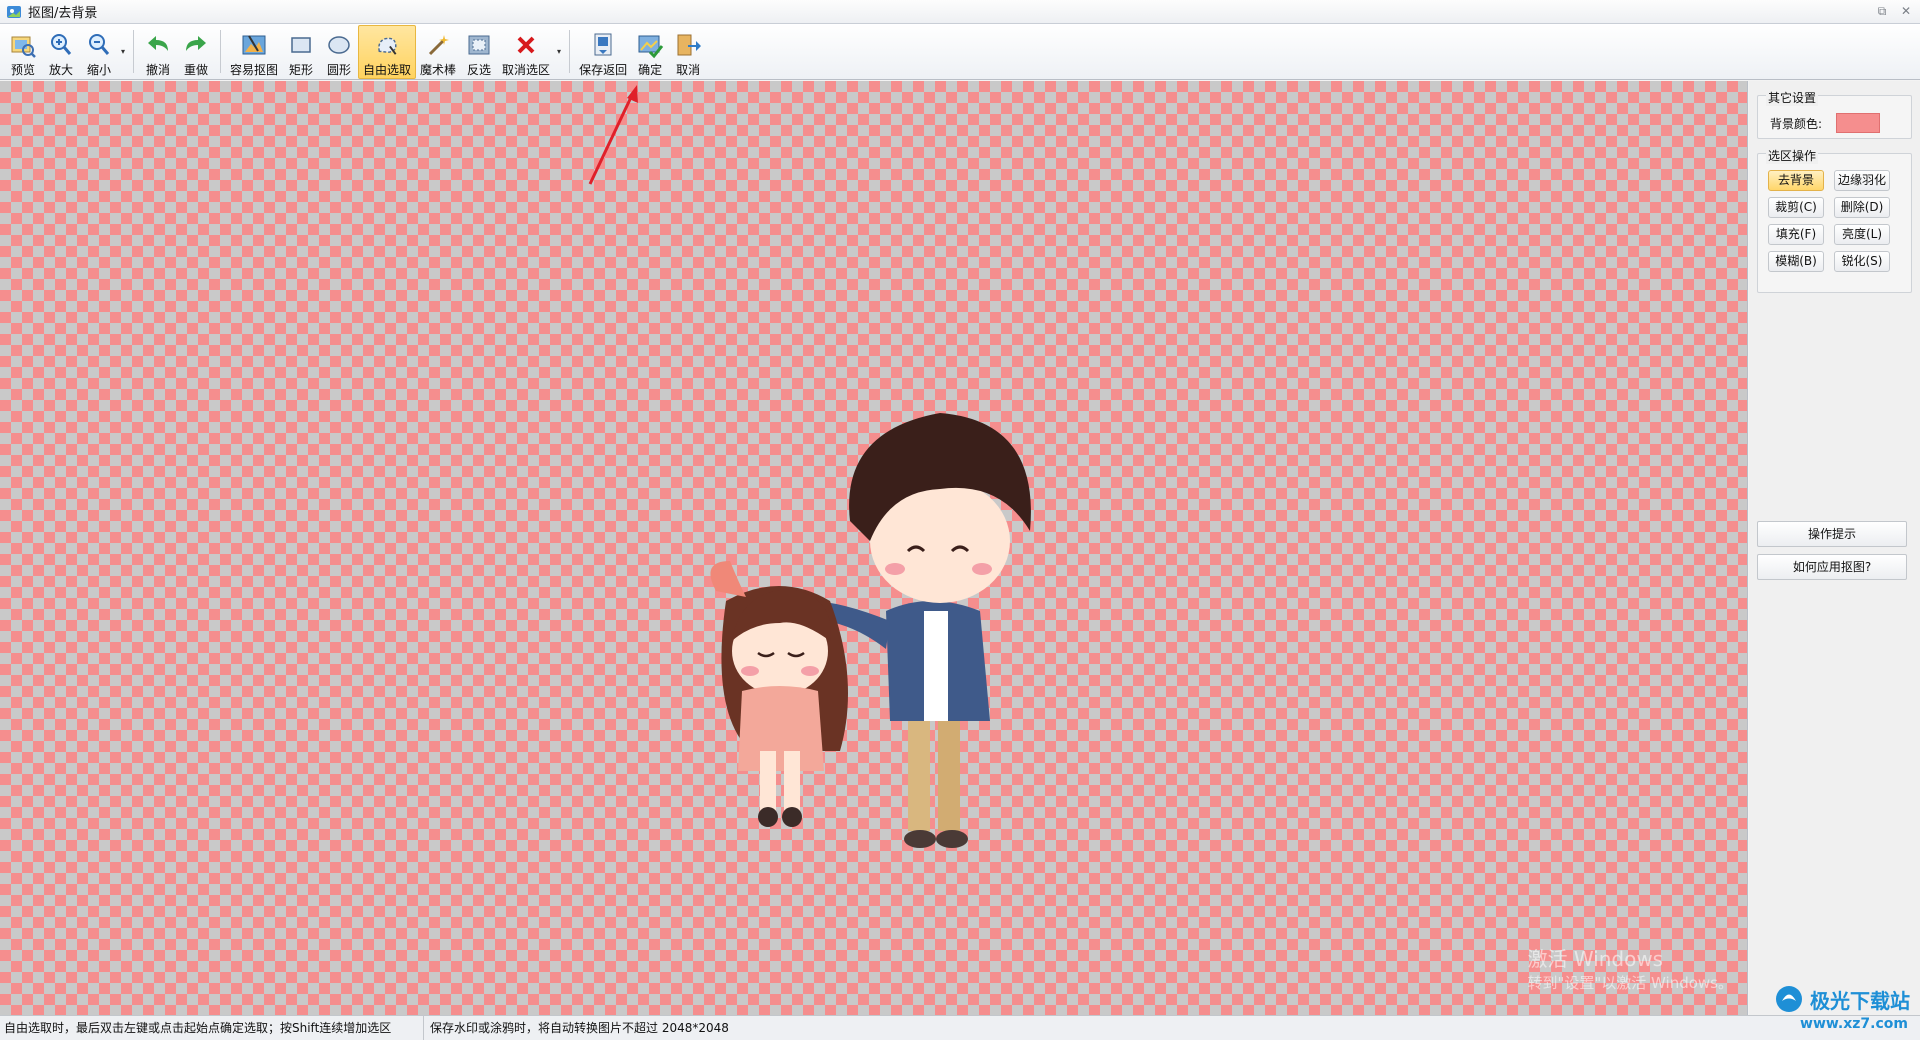  I want to click on redo-label: 重做, so click(195, 70).